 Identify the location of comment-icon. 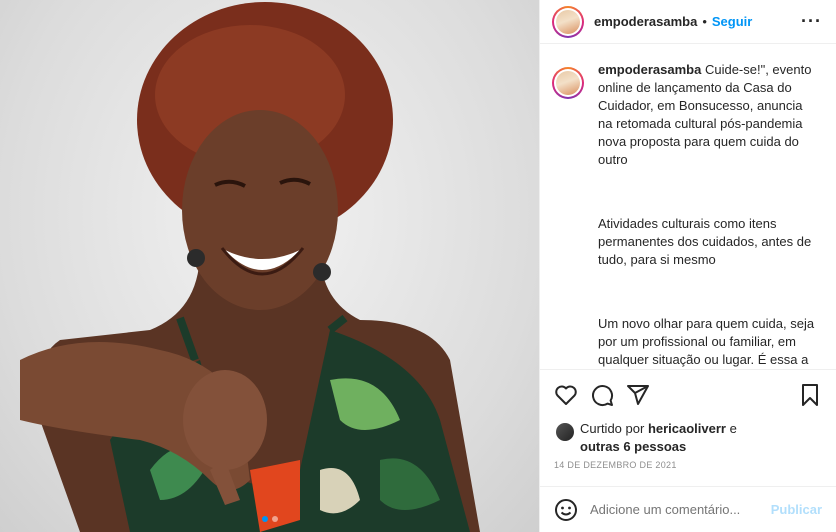
(602, 395).